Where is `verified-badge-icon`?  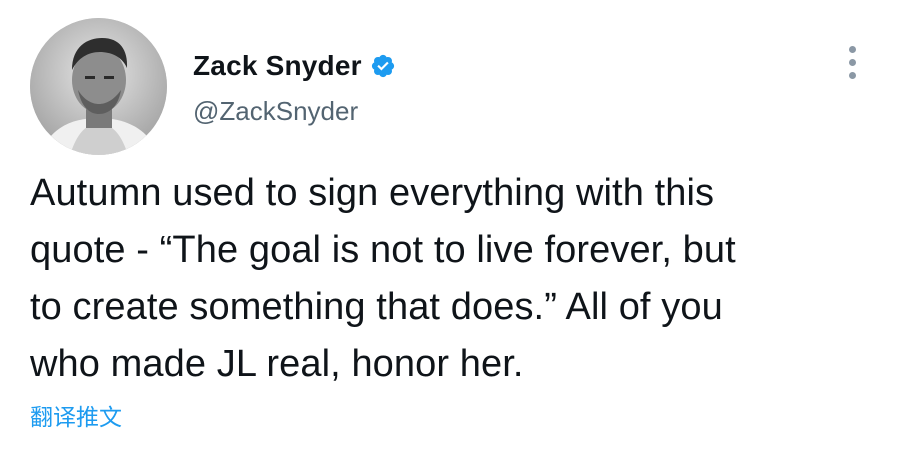 verified-badge-icon is located at coordinates (383, 66).